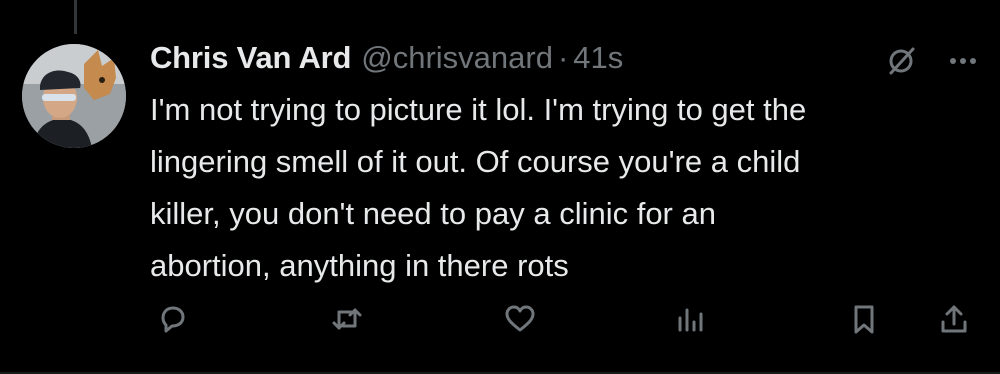 The width and height of the screenshot is (1000, 374). Describe the element at coordinates (457, 58) in the screenshot. I see `author-handle: @chrisvanard` at that location.